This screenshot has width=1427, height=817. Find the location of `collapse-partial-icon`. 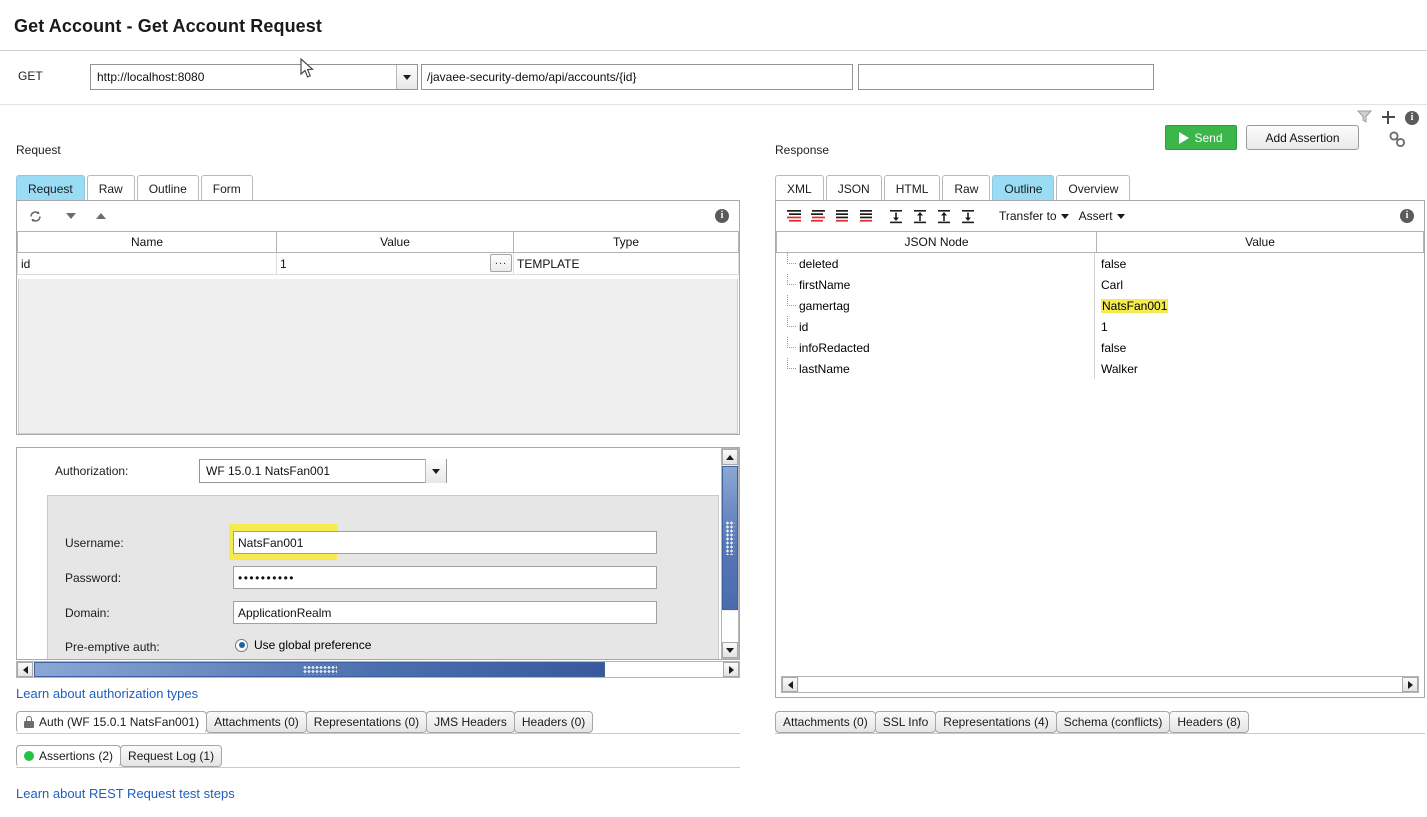

collapse-partial-icon is located at coordinates (866, 216).